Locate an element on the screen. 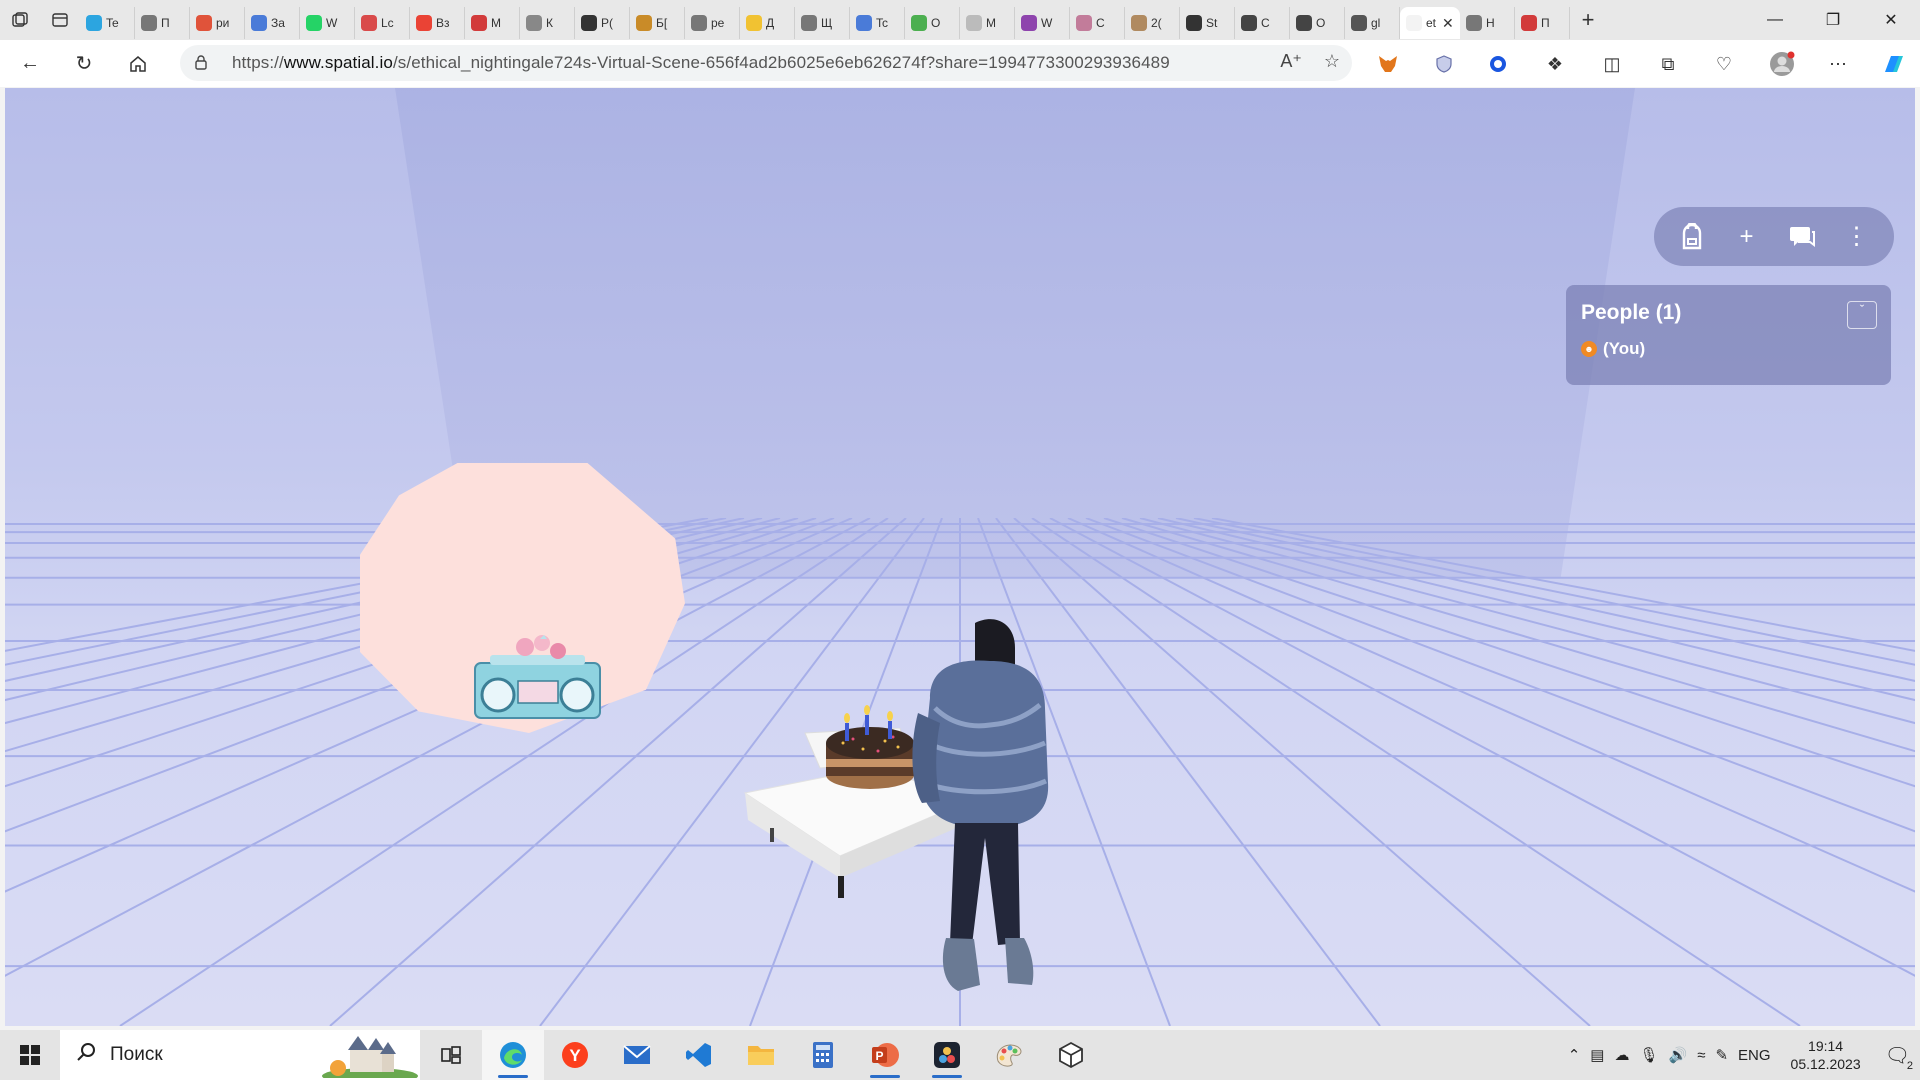 This screenshot has height=1080, width=1920. people-list-item: ☻ (You) is located at coordinates (1728, 349).